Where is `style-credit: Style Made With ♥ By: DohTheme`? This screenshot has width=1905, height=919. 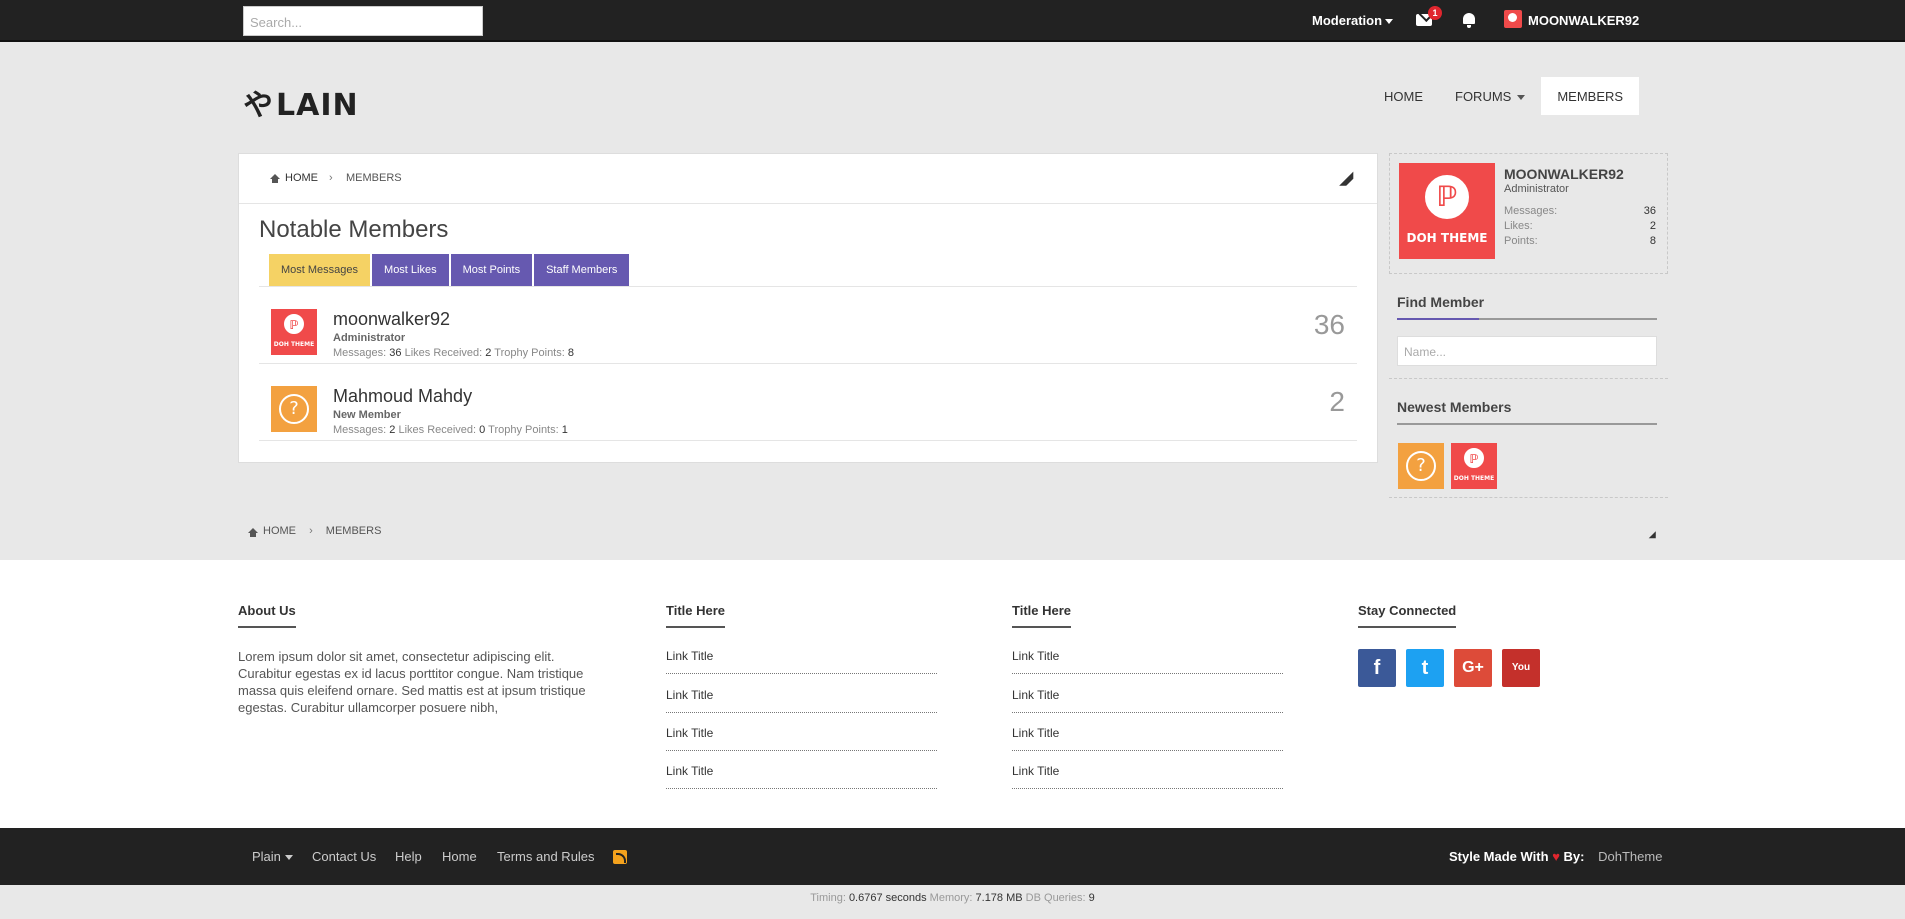
style-credit: Style Made With ♥ By: DohTheme is located at coordinates (1555, 856).